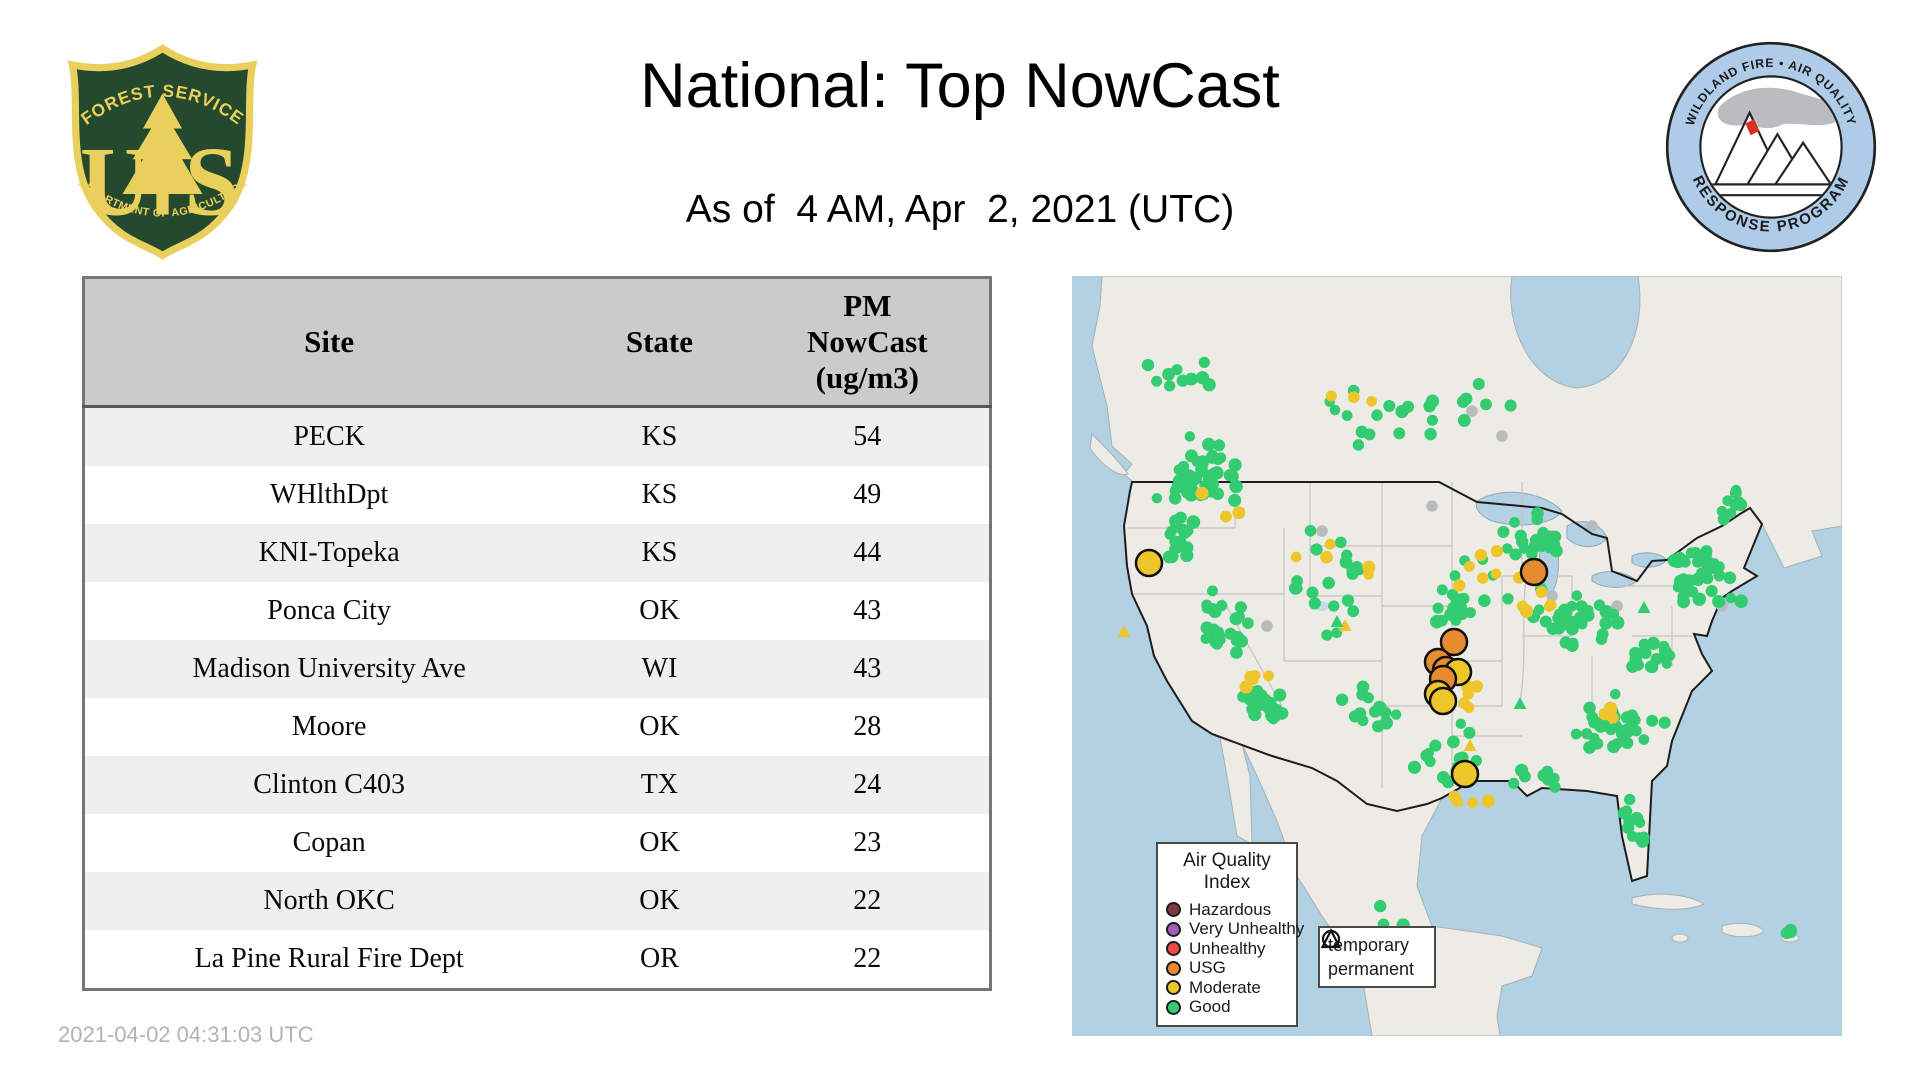 The height and width of the screenshot is (1080, 1920). I want to click on top-site-marker: La Pine Rural Fire Dept, so click(1149, 563).